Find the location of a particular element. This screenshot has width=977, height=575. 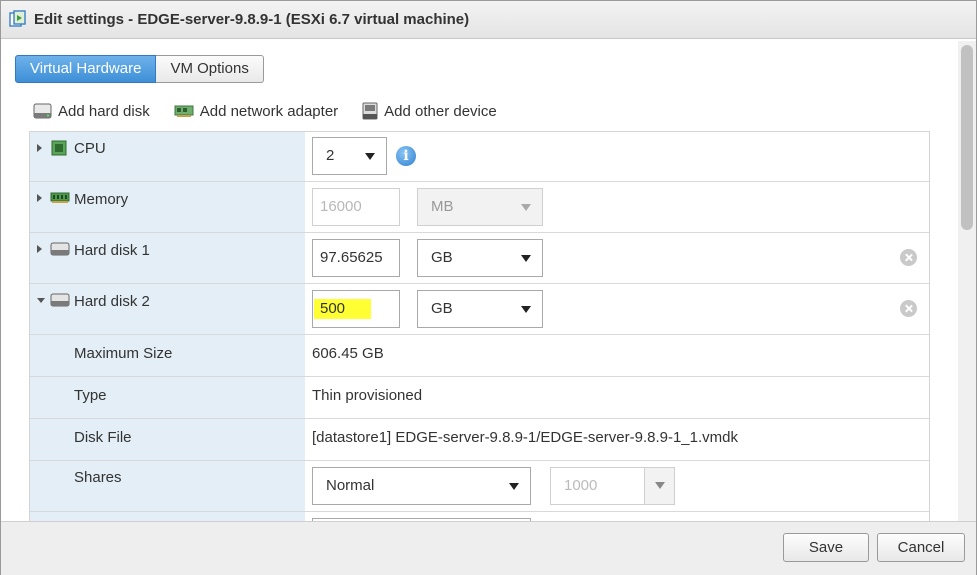

hard-disk-2-unit-select: GB is located at coordinates (480, 309).